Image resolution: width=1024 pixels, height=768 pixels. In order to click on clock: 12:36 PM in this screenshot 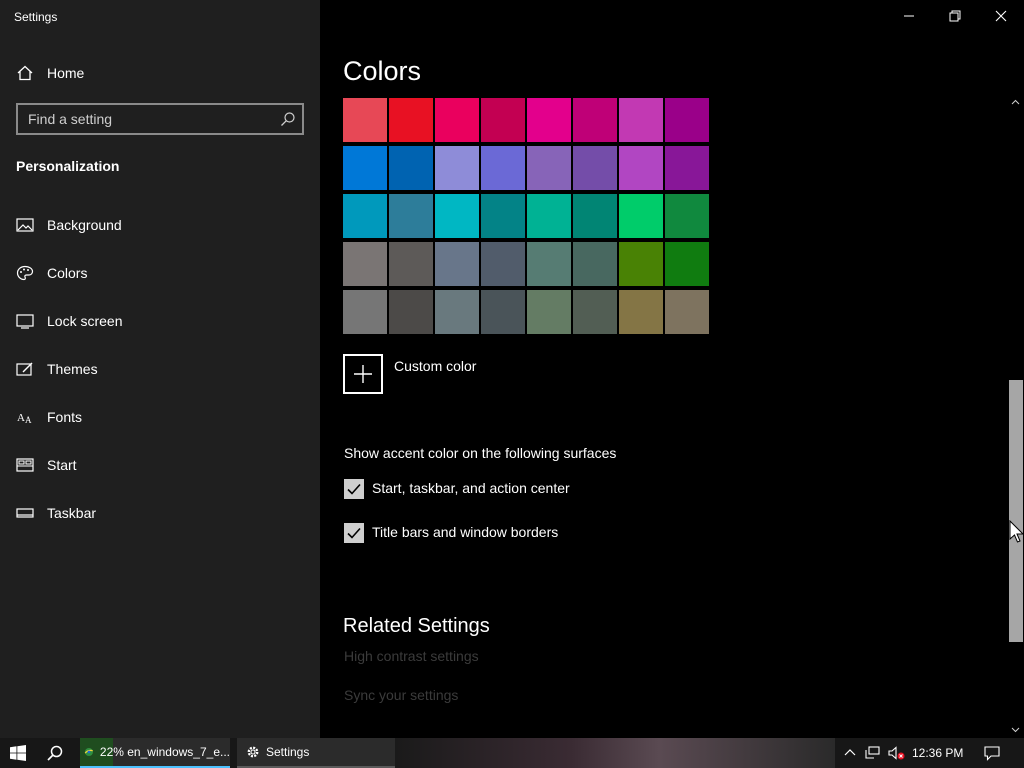, I will do `click(937, 753)`.